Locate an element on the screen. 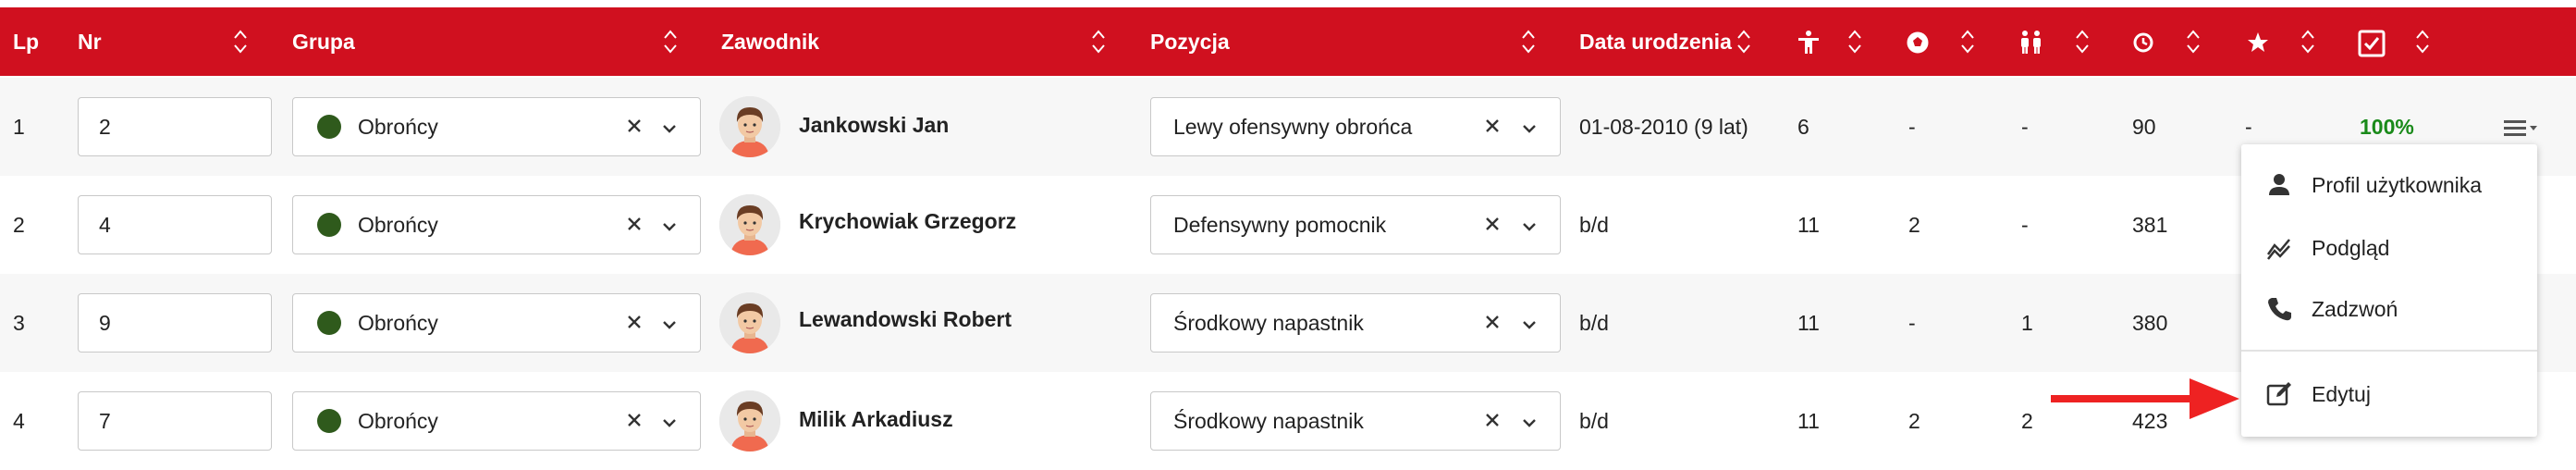  row-lp: 1 is located at coordinates (19, 126).